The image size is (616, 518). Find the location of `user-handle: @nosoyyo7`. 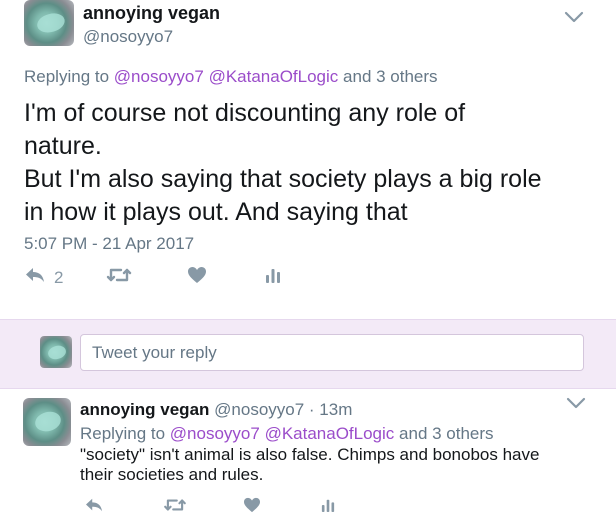

user-handle: @nosoyyo7 is located at coordinates (128, 37).